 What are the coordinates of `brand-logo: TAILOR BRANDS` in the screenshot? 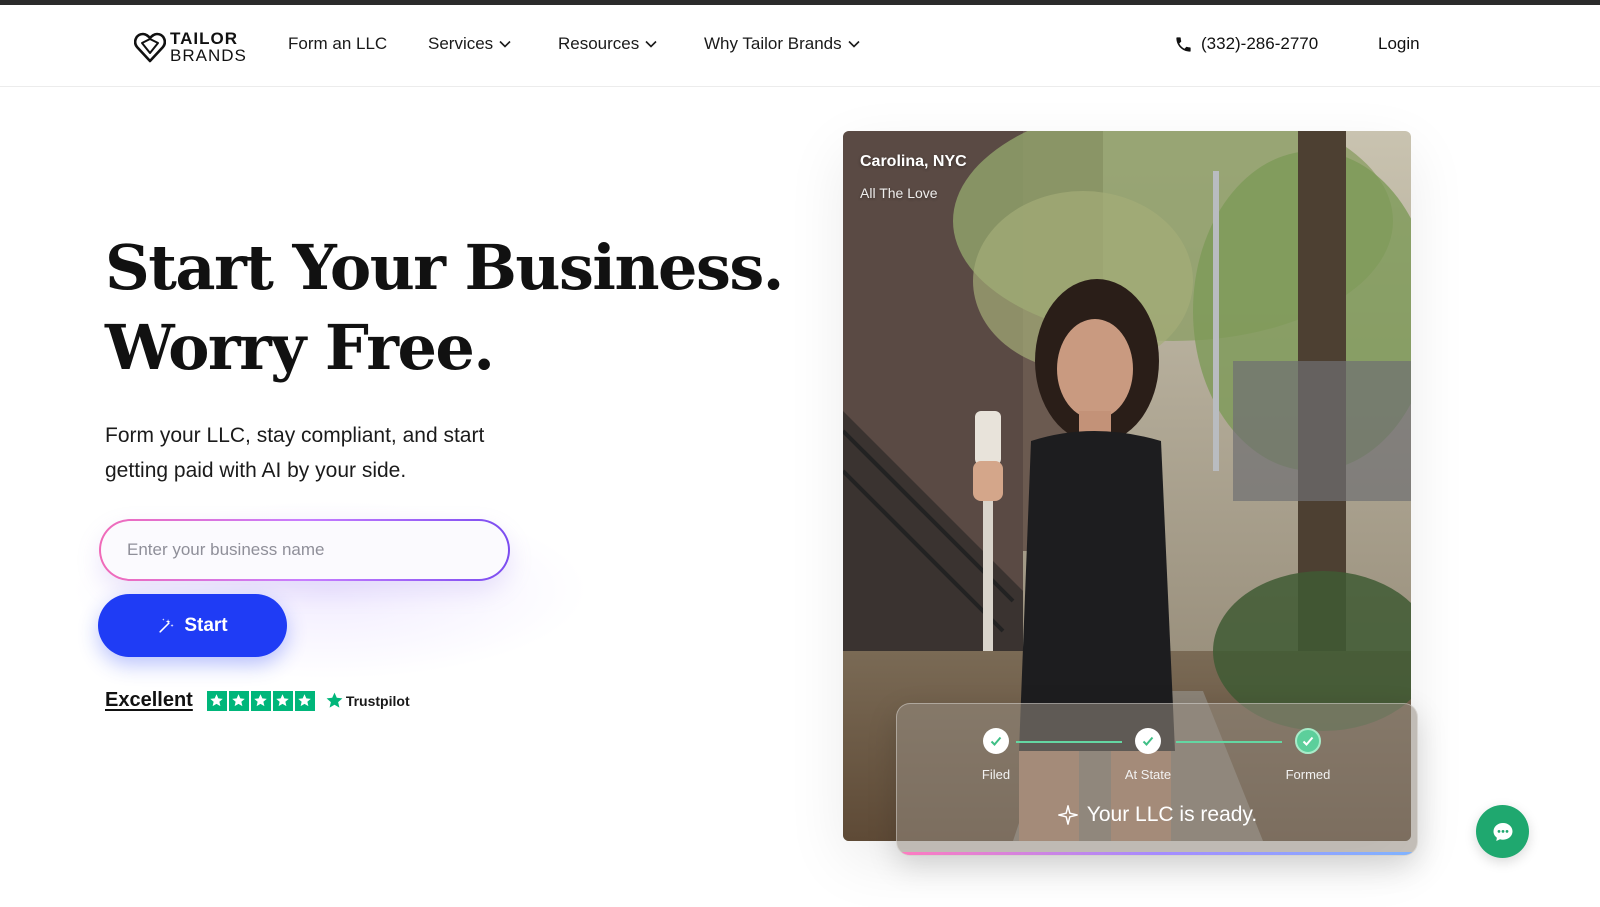 It's located at (190, 47).